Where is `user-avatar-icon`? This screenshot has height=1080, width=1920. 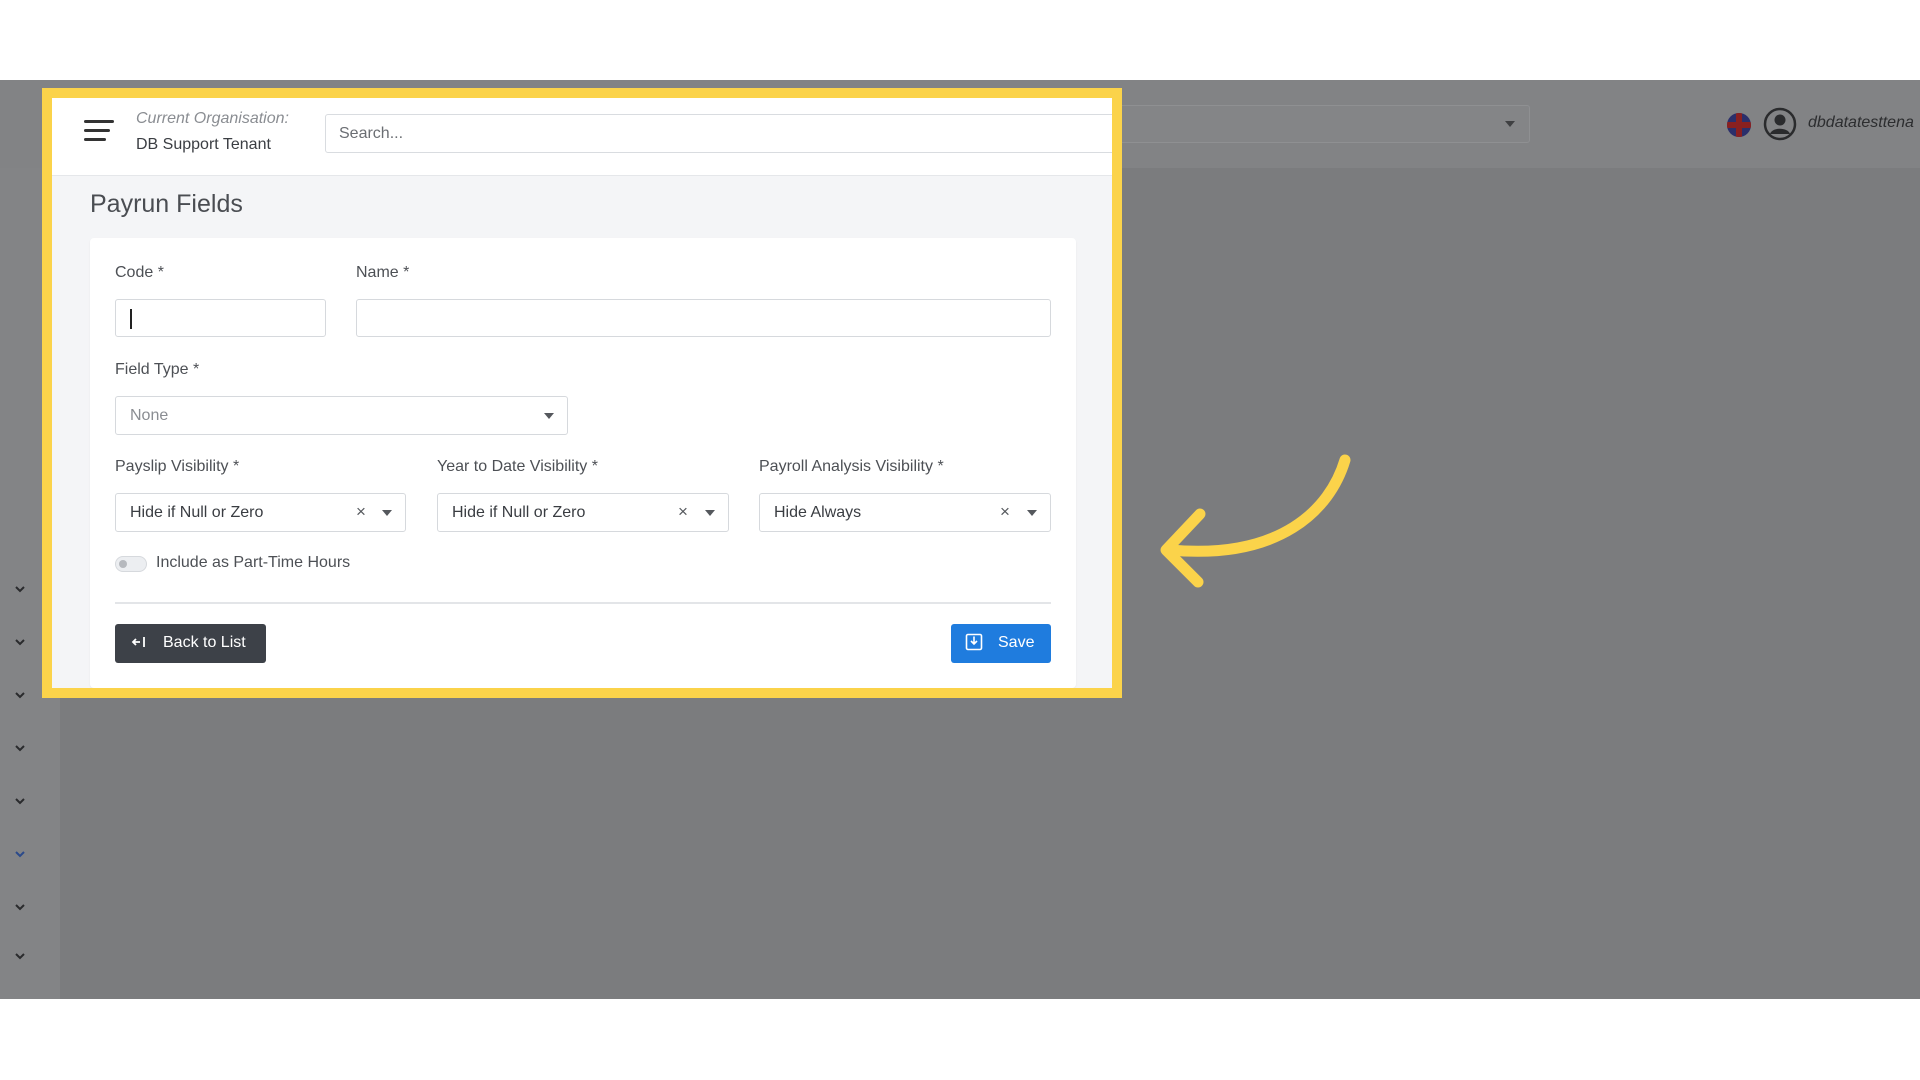 user-avatar-icon is located at coordinates (1780, 124).